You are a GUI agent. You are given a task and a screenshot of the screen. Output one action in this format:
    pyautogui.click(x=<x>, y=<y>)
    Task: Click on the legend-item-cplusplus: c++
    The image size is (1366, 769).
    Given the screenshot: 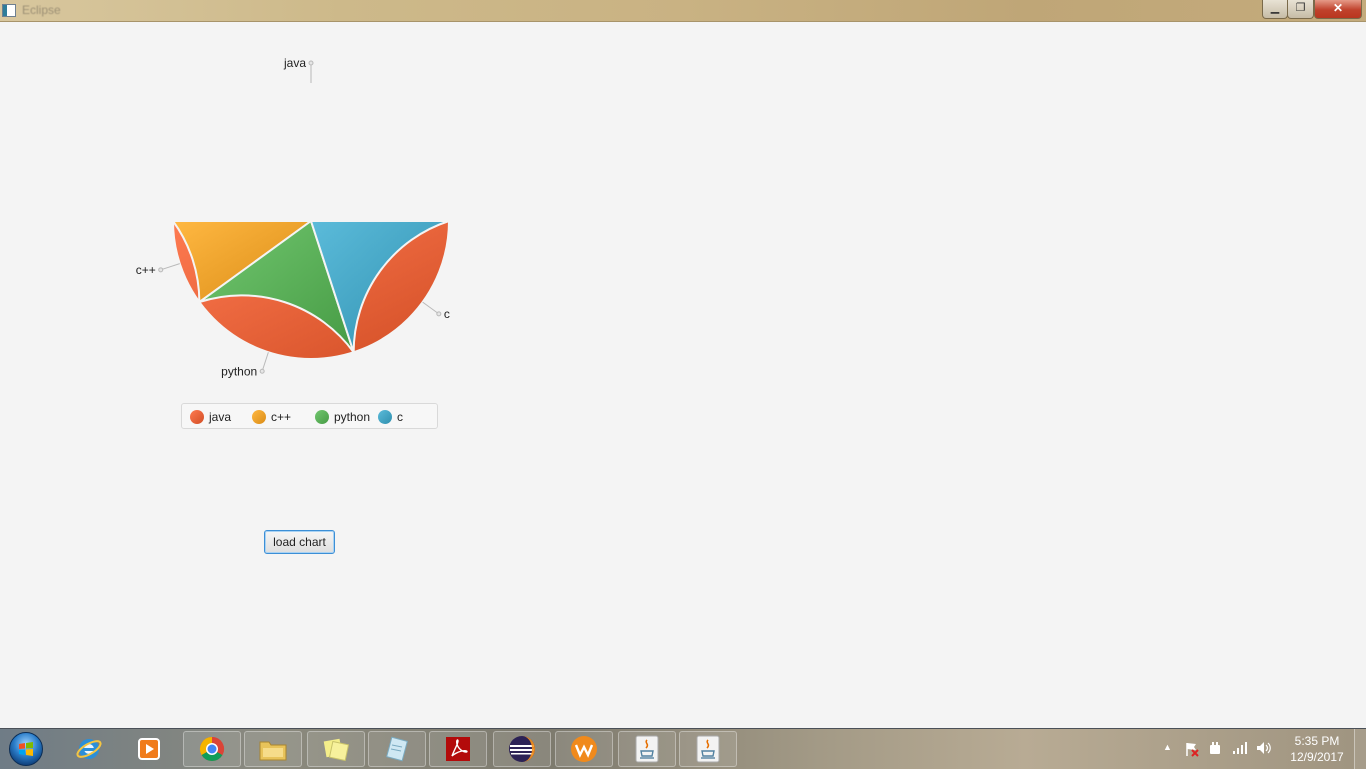 What is the action you would take?
    pyautogui.click(x=271, y=417)
    